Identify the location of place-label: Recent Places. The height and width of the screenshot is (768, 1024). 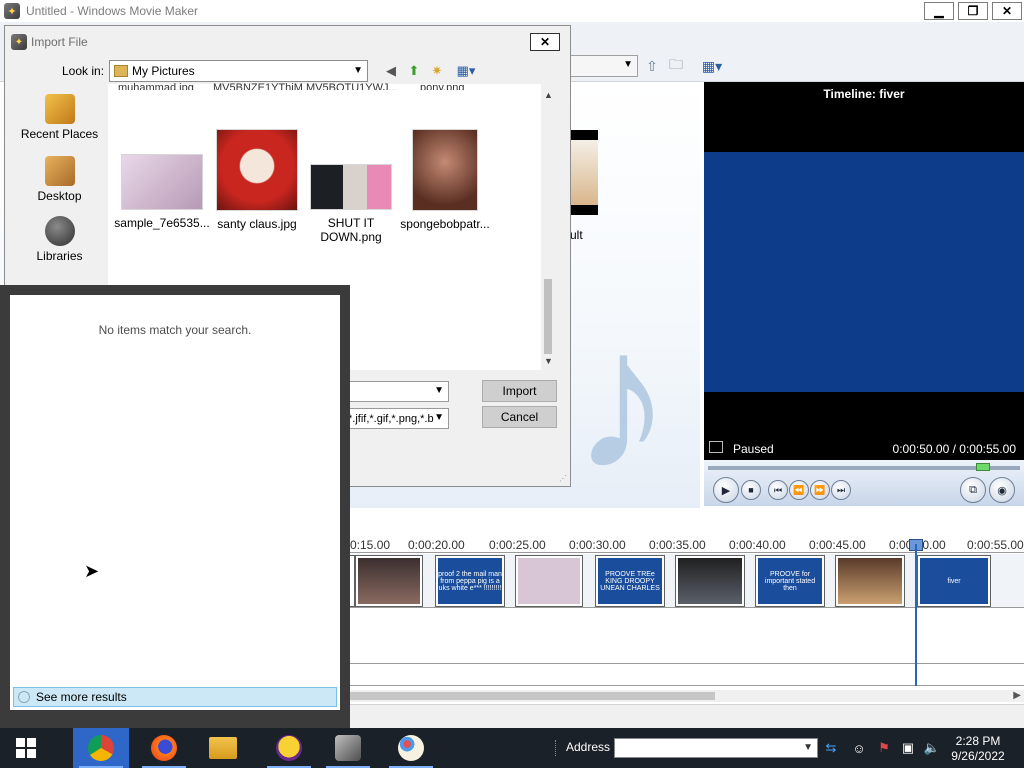
(59, 134).